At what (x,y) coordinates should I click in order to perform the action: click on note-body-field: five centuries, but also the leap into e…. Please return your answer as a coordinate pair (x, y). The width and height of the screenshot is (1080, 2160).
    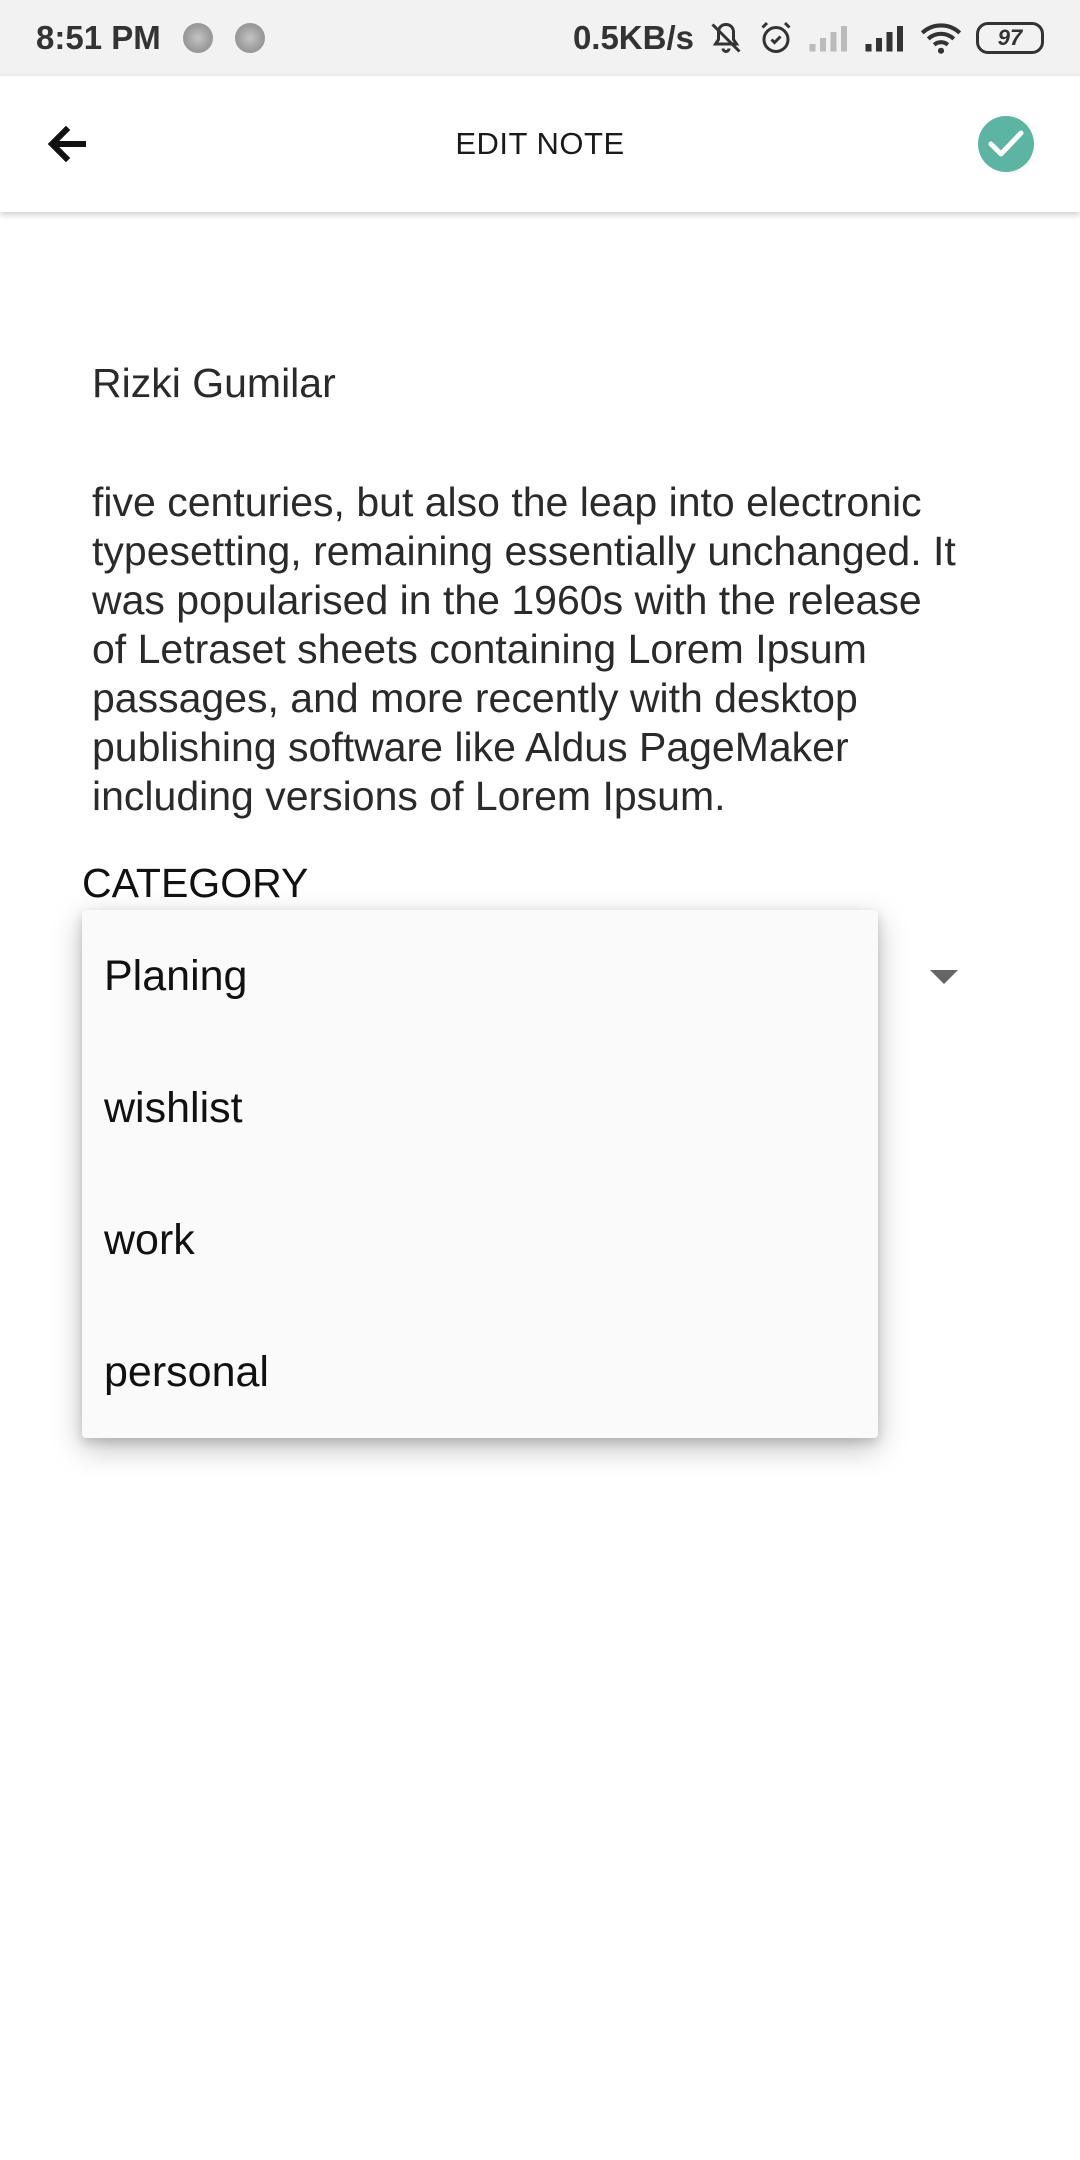
    Looking at the image, I should click on (542, 649).